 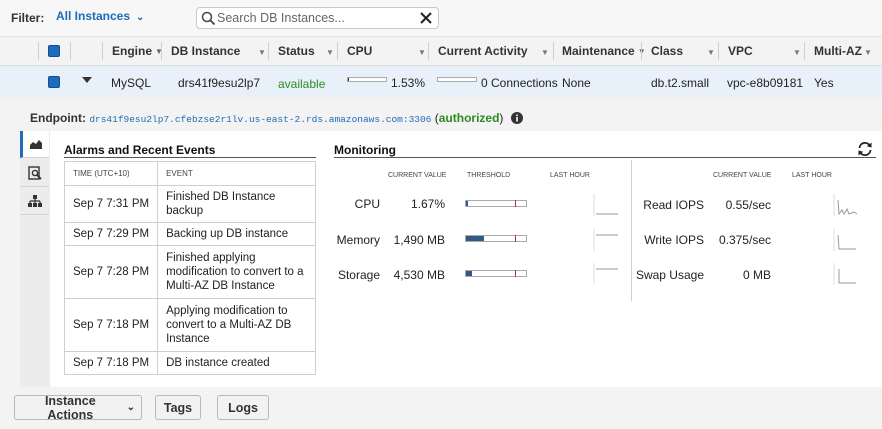 What do you see at coordinates (70, 408) in the screenshot?
I see `instance-actions-label: Instance Actions` at bounding box center [70, 408].